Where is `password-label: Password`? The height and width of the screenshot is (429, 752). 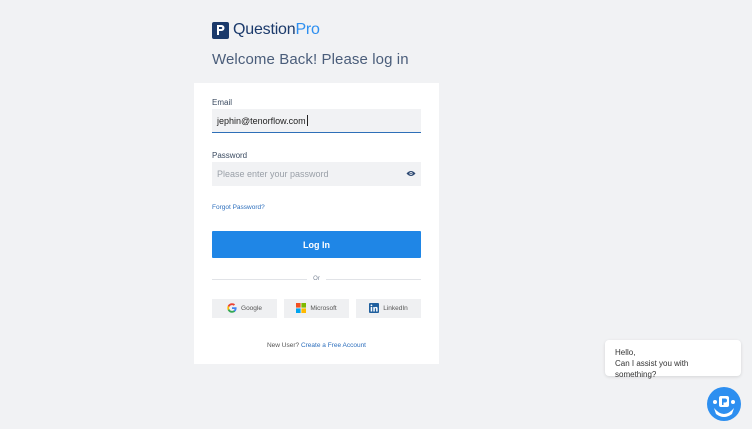 password-label: Password is located at coordinates (230, 155).